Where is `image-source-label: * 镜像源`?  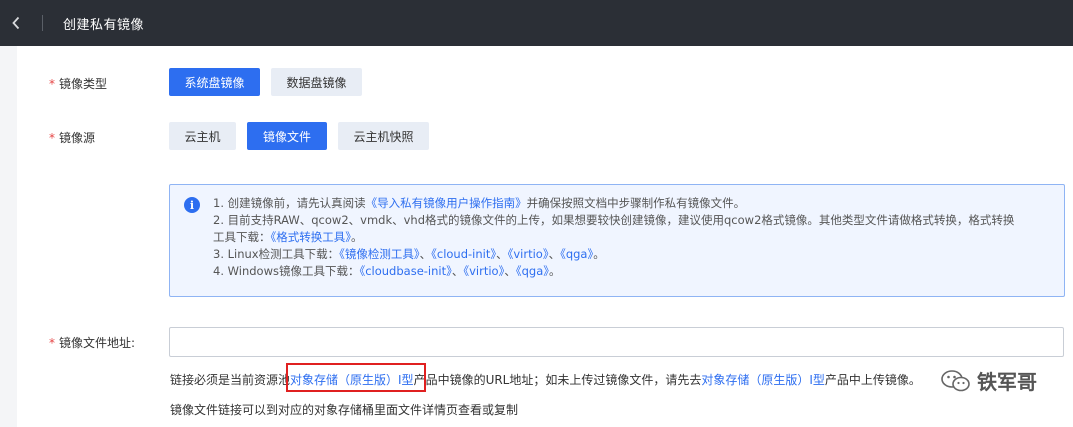
image-source-label: * 镜像源 is located at coordinates (72, 138).